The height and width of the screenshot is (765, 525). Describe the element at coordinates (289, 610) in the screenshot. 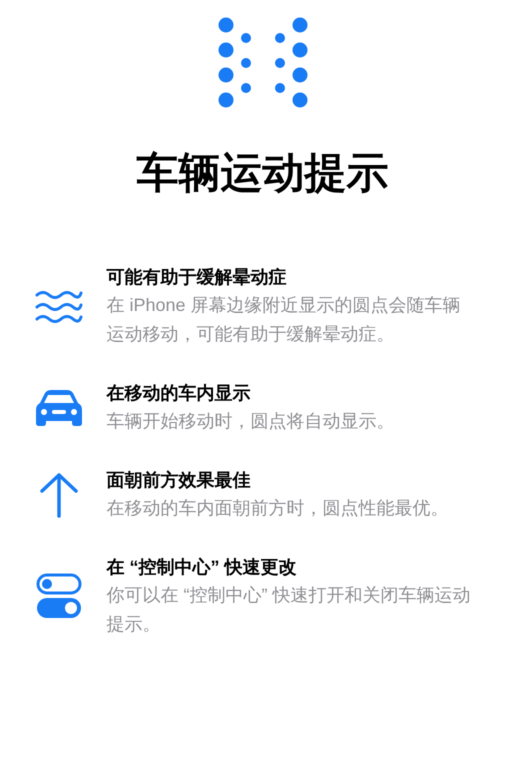

I see `feature-description: 你可以在 “控制中心” 快速打开和关闭车辆运动提示。` at that location.